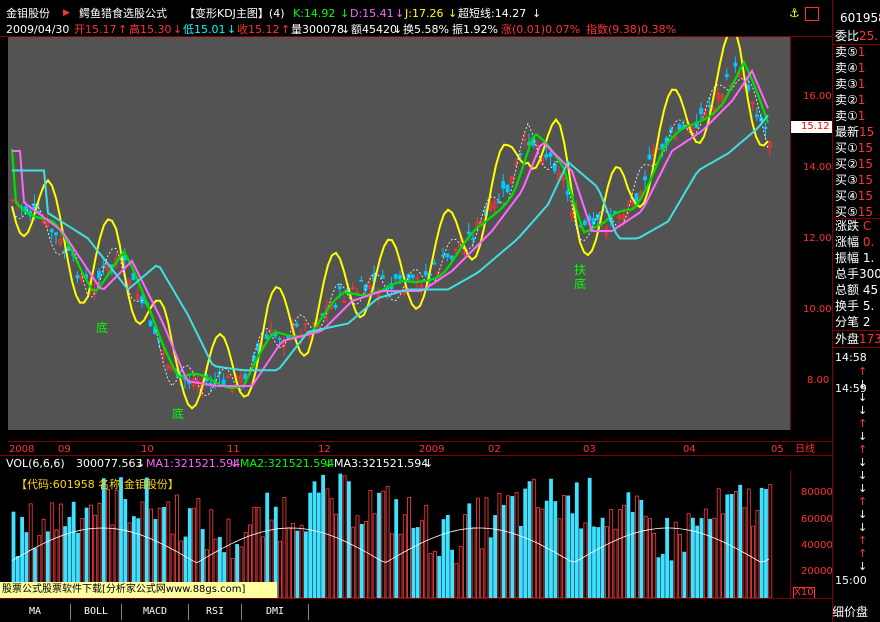 The image size is (880, 622). I want to click on tab-boll: BOLL, so click(96, 612).